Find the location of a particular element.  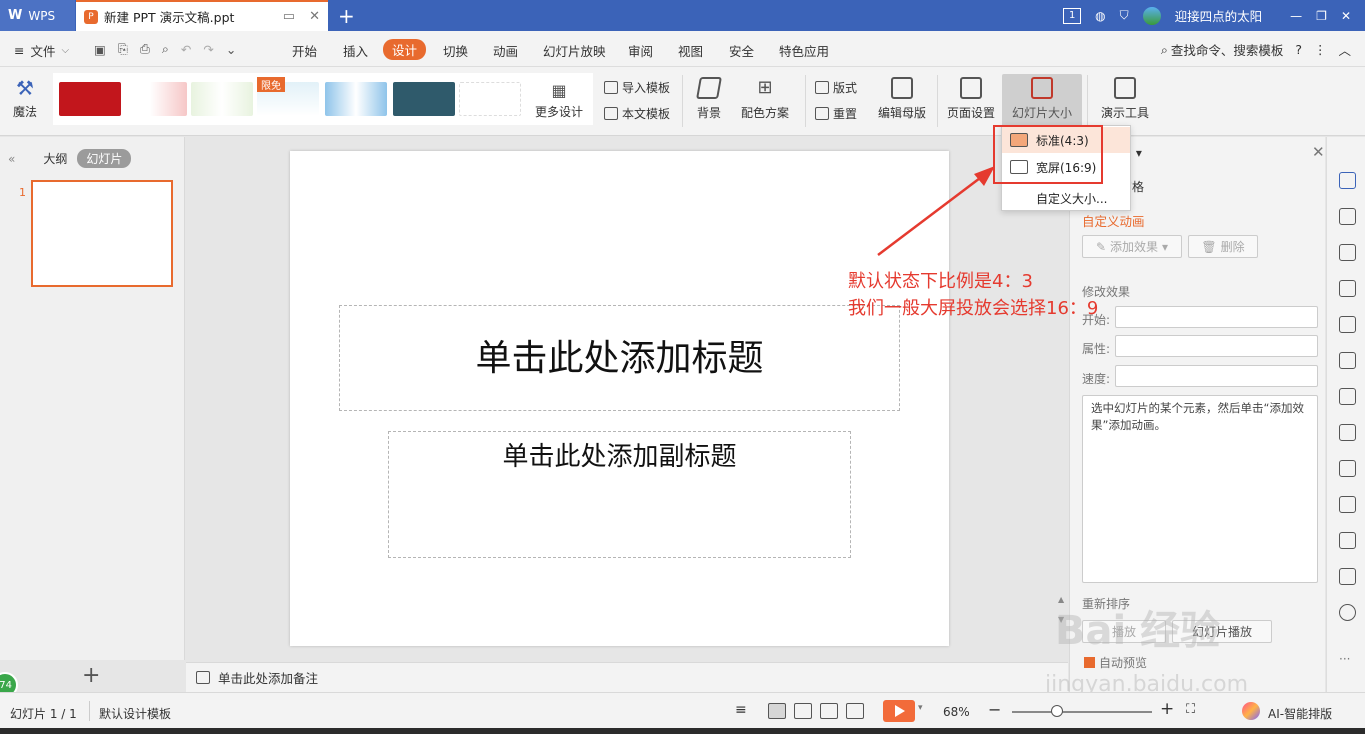

presenter-view-icon is located at coordinates (855, 711).